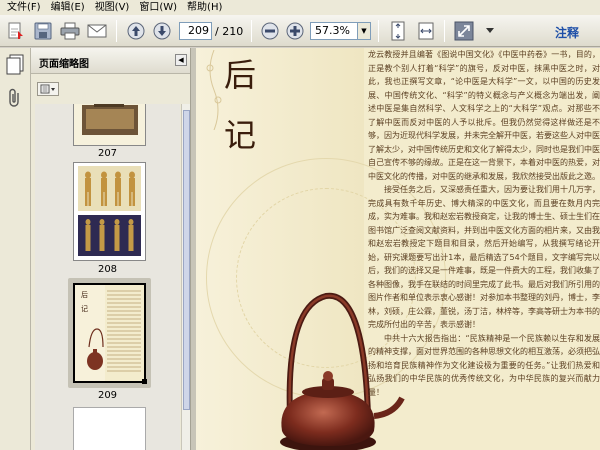 Image resolution: width=600 pixels, height=450 pixels. What do you see at coordinates (97, 31) in the screenshot?
I see `email-icon` at bounding box center [97, 31].